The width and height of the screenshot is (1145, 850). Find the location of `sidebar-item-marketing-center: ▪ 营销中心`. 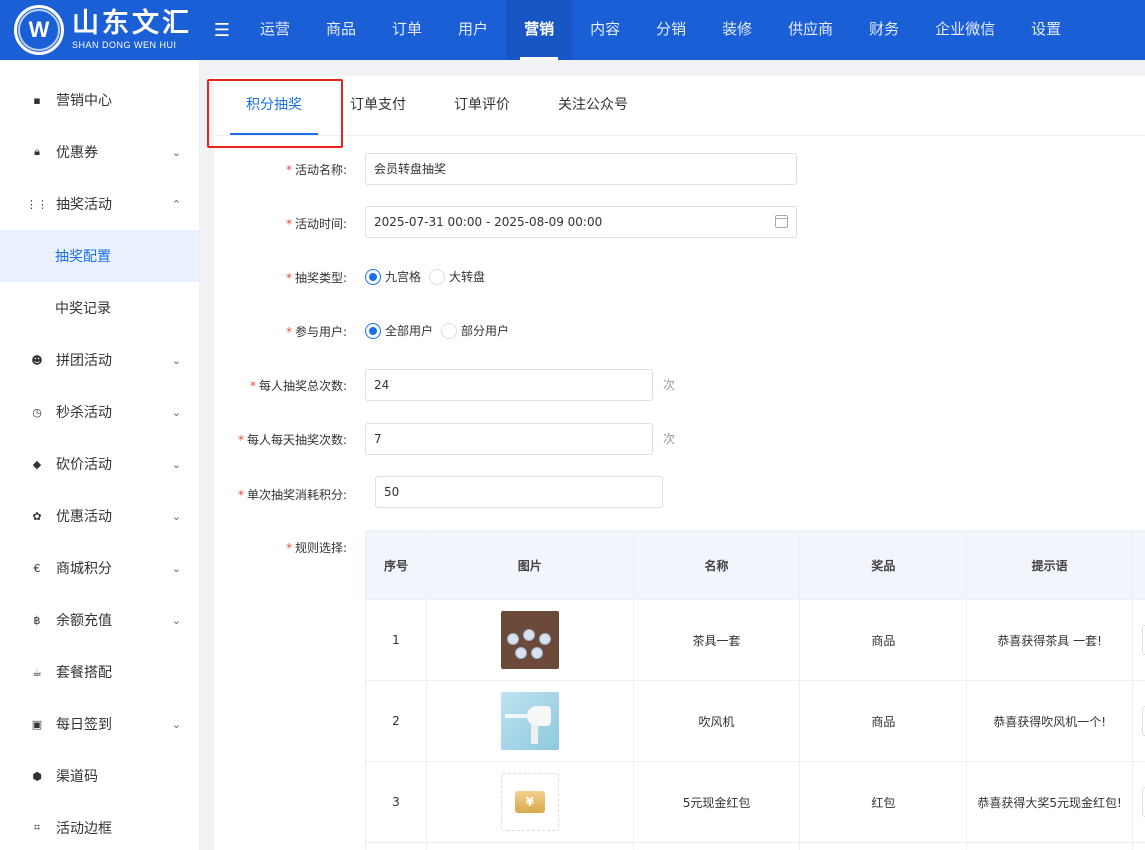

sidebar-item-marketing-center: ▪ 营销中心 is located at coordinates (99, 100).